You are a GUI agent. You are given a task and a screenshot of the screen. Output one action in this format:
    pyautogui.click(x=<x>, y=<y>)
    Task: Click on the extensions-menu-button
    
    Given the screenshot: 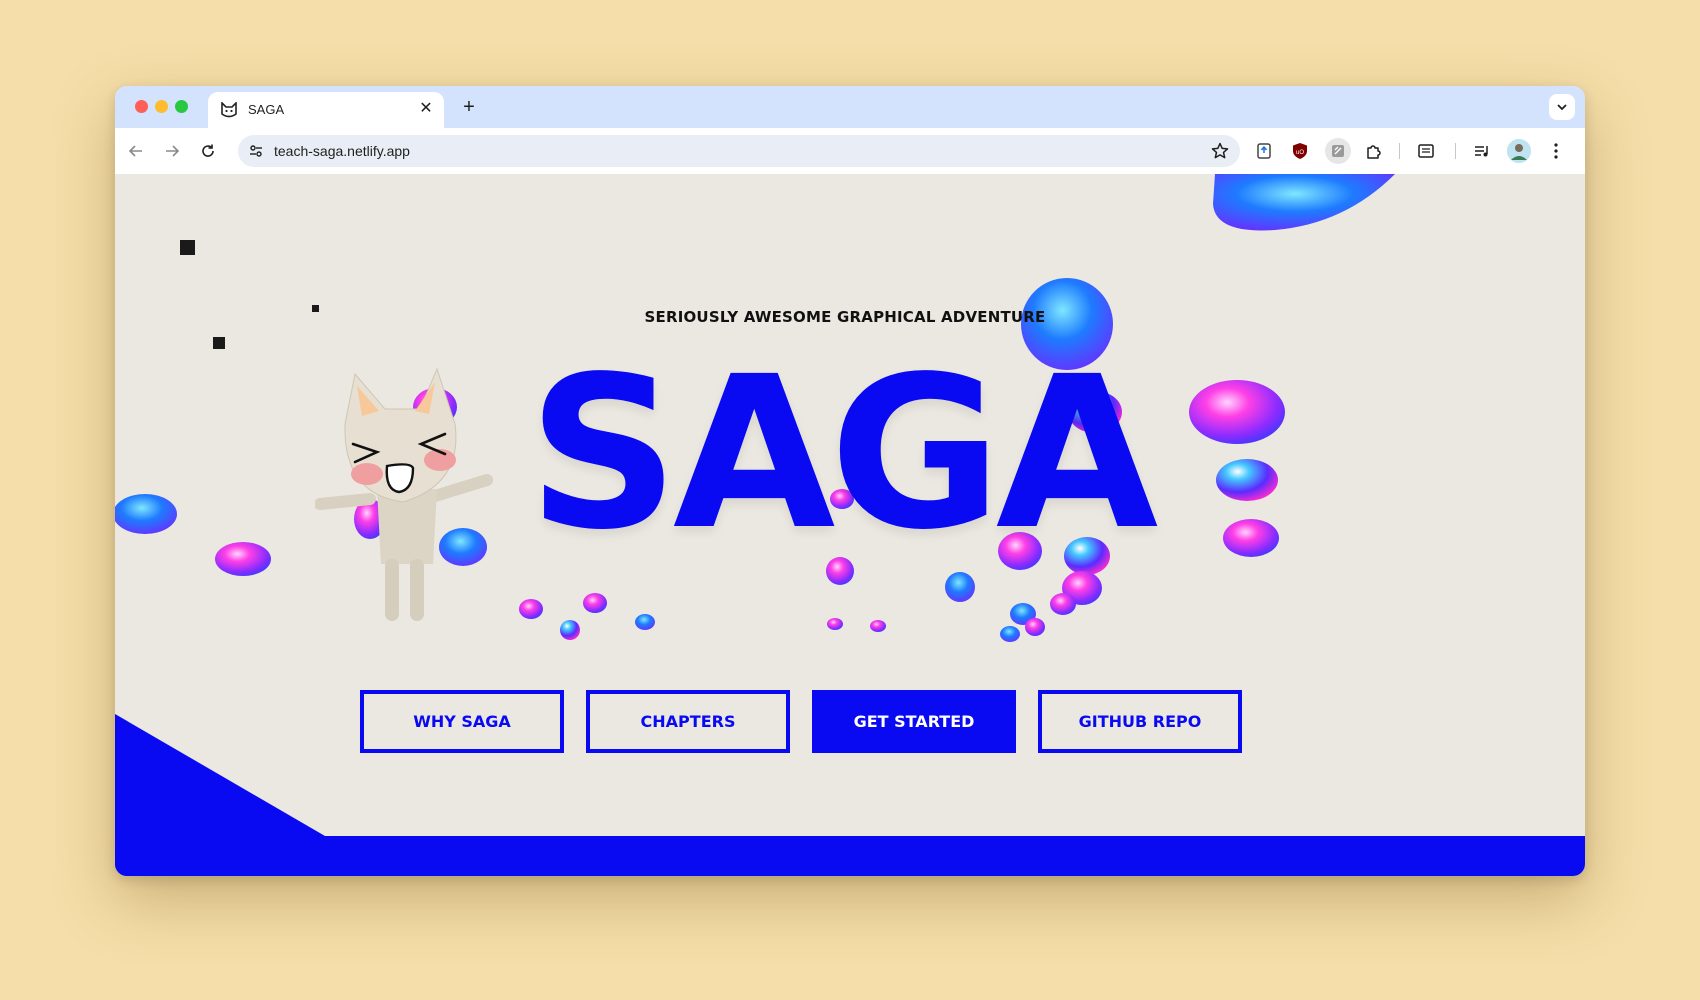 What is the action you would take?
    pyautogui.click(x=1374, y=151)
    